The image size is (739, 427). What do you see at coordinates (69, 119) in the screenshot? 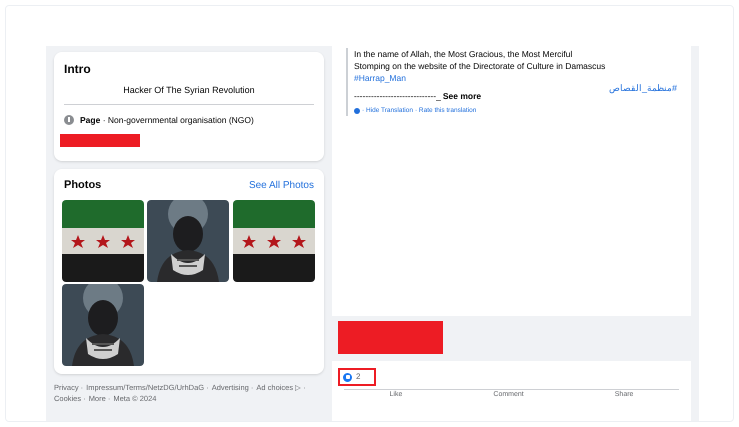
I see `info-icon` at bounding box center [69, 119].